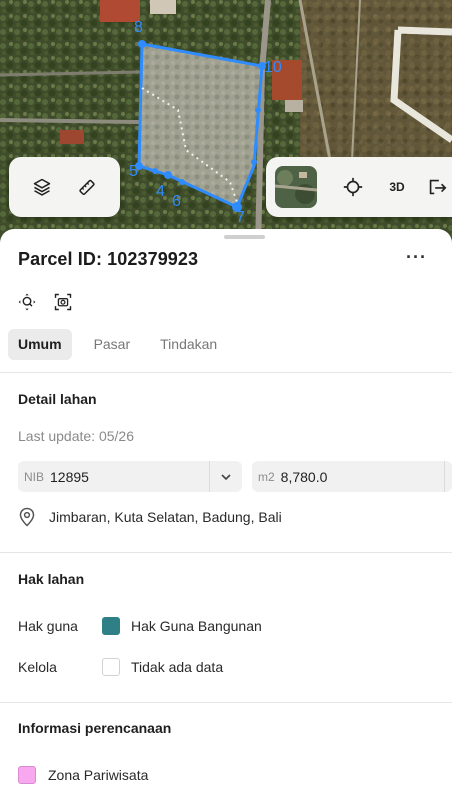 Image resolution: width=452 pixels, height=804 pixels. I want to click on measure-button, so click(87, 187).